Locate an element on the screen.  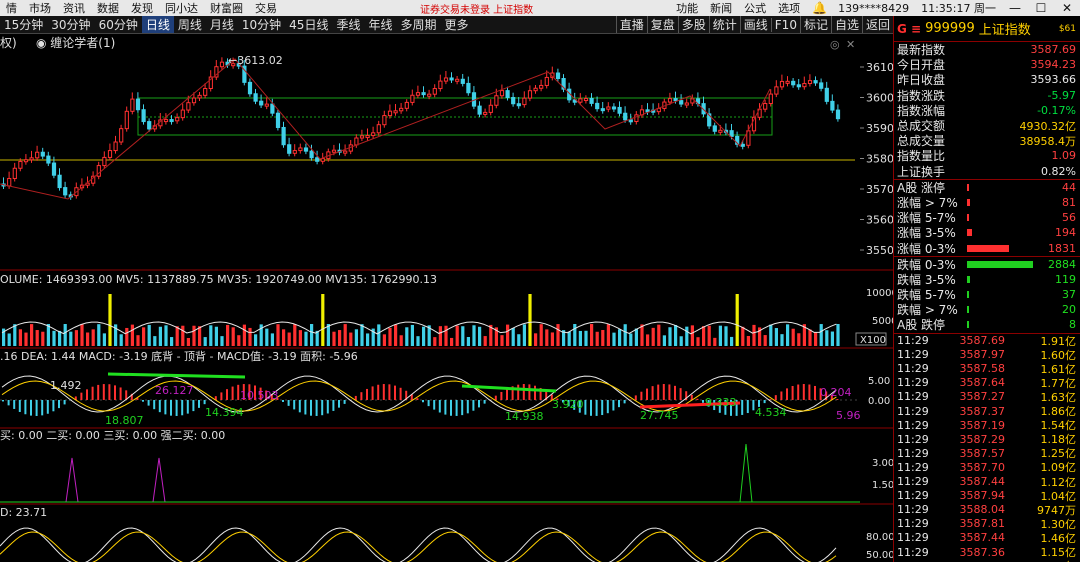
panel-close-icon: ✕ is located at coordinates (850, 44).